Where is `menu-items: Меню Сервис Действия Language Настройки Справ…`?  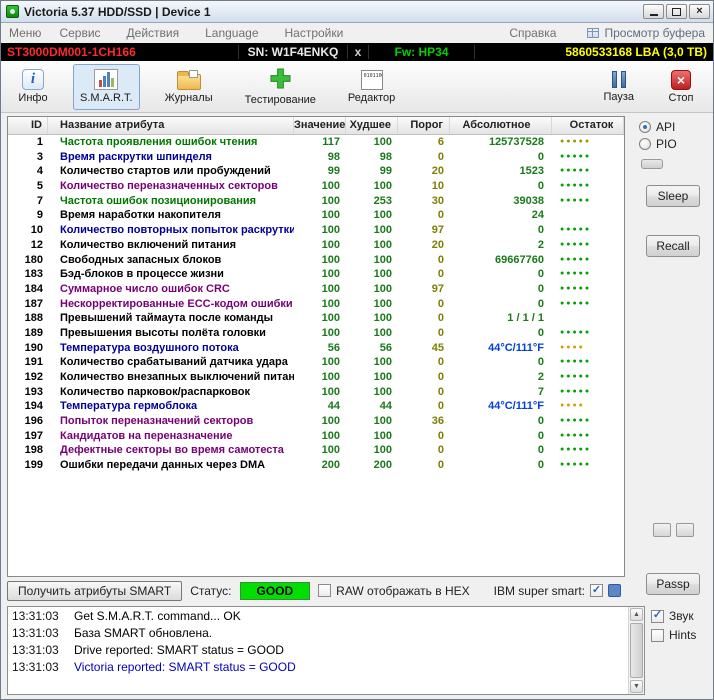 menu-items: Меню Сервис Действия Language Настройки Справ… is located at coordinates (295, 33).